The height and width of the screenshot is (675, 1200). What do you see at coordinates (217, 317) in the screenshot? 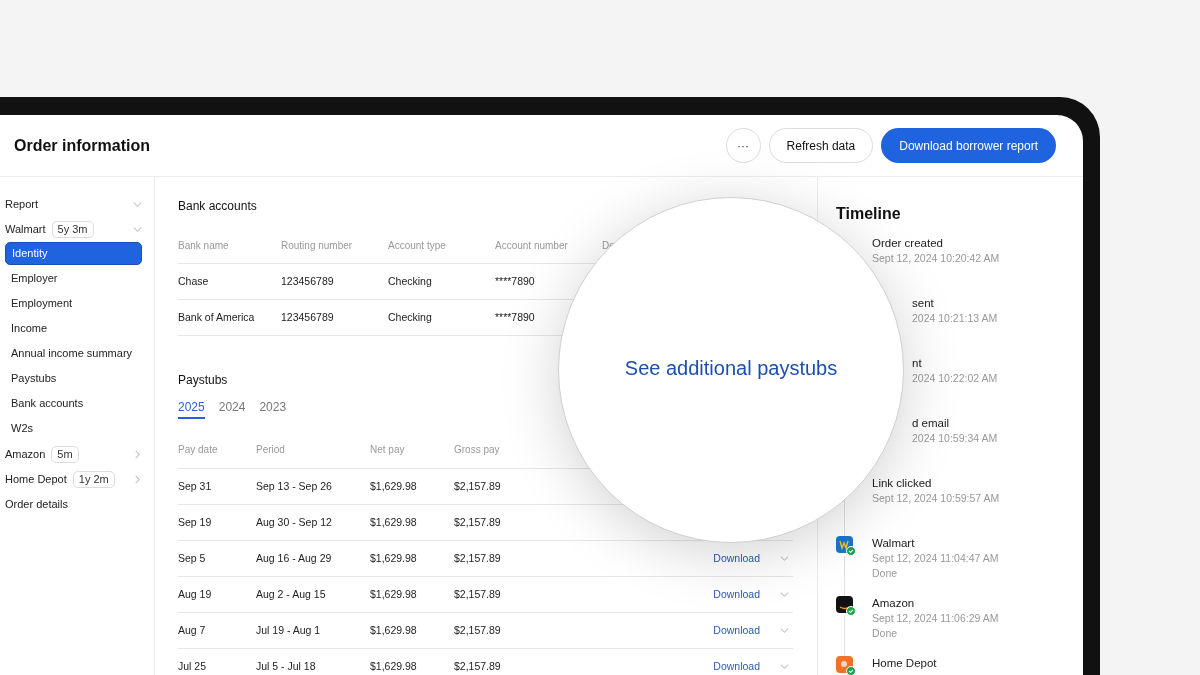
I see `table-cell-text: Bank of America` at bounding box center [217, 317].